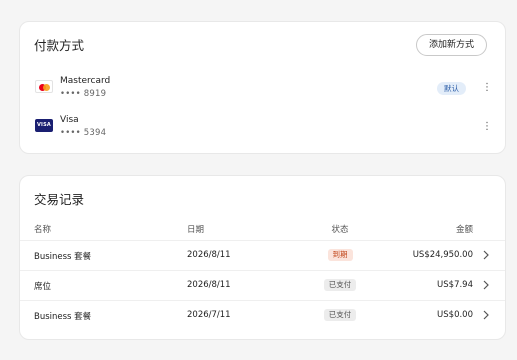  Describe the element at coordinates (59, 45) in the screenshot. I see `payment-methods-title: 付款方式` at that location.